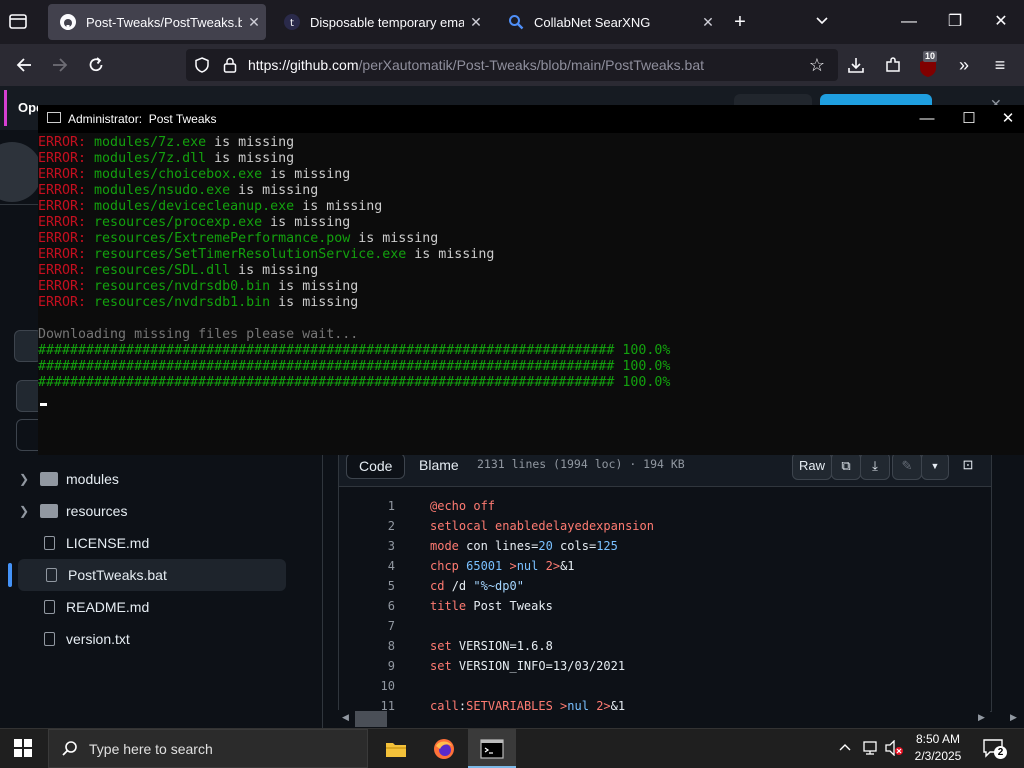 Image resolution: width=1024 pixels, height=768 pixels. Describe the element at coordinates (194, 206) in the screenshot. I see `console-text: modules/devicecleanup.exe` at that location.